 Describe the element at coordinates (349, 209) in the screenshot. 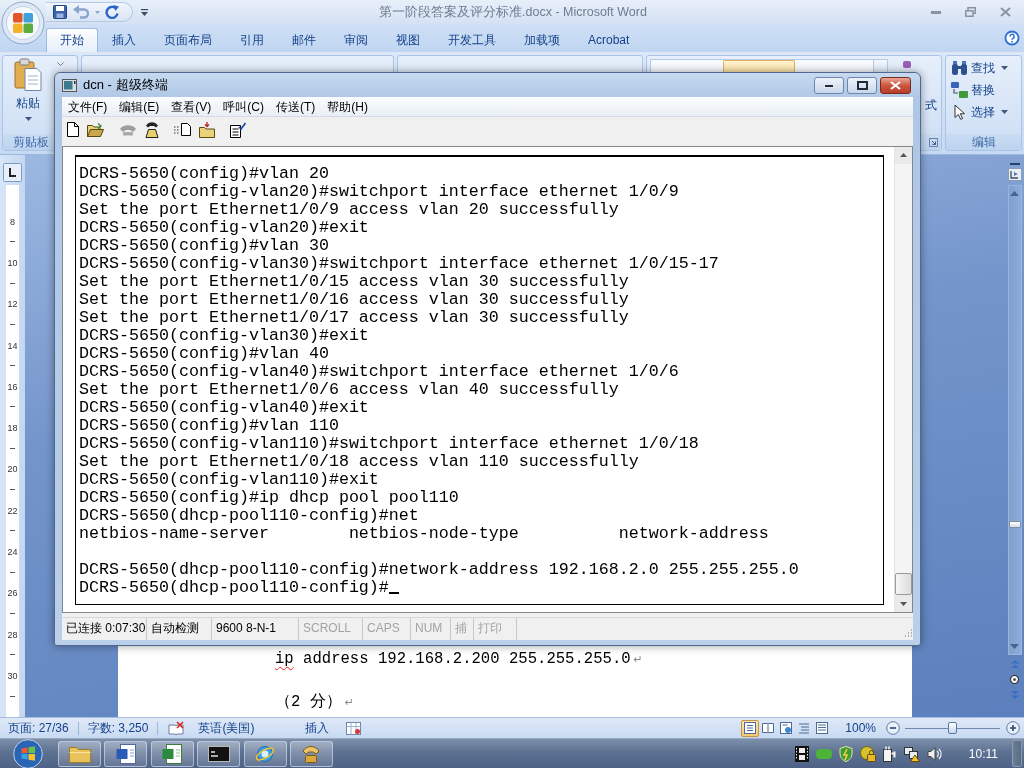

I see `terminal-line: Set the port Ethernet1/0/9 access vlan 20 successfully` at that location.